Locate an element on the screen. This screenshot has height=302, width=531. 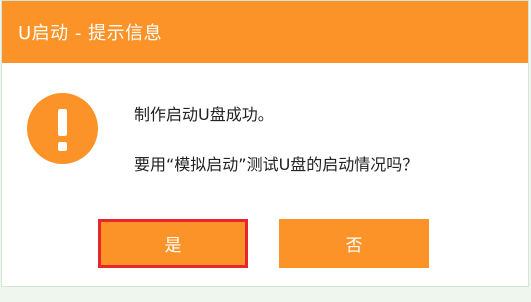
message-line-2: 要用“模拟启动”测试U盘的启动情况吗？ is located at coordinates (276, 164).